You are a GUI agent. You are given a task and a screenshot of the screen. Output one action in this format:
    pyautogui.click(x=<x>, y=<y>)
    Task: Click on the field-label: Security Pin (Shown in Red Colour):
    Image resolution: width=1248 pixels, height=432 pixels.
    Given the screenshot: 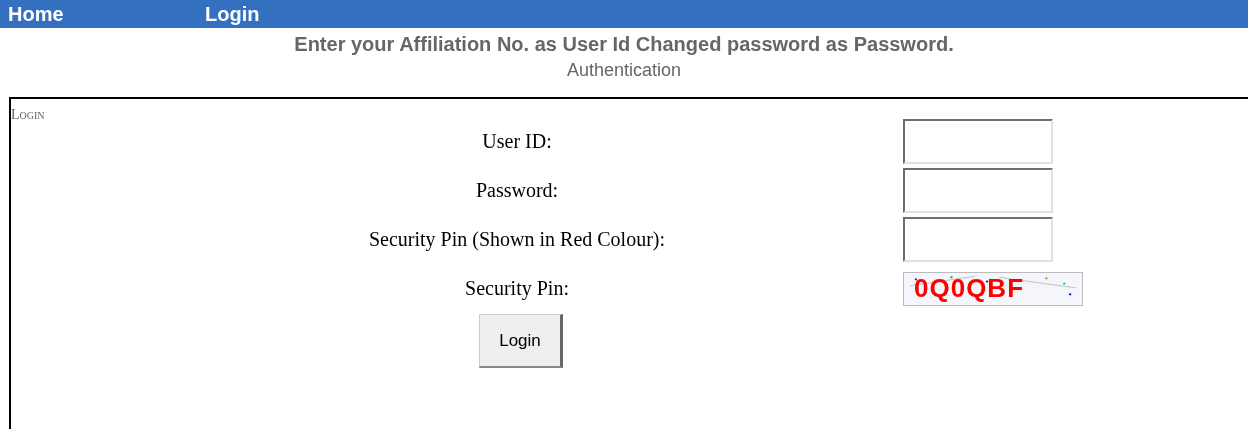 What is the action you would take?
    pyautogui.click(x=517, y=239)
    